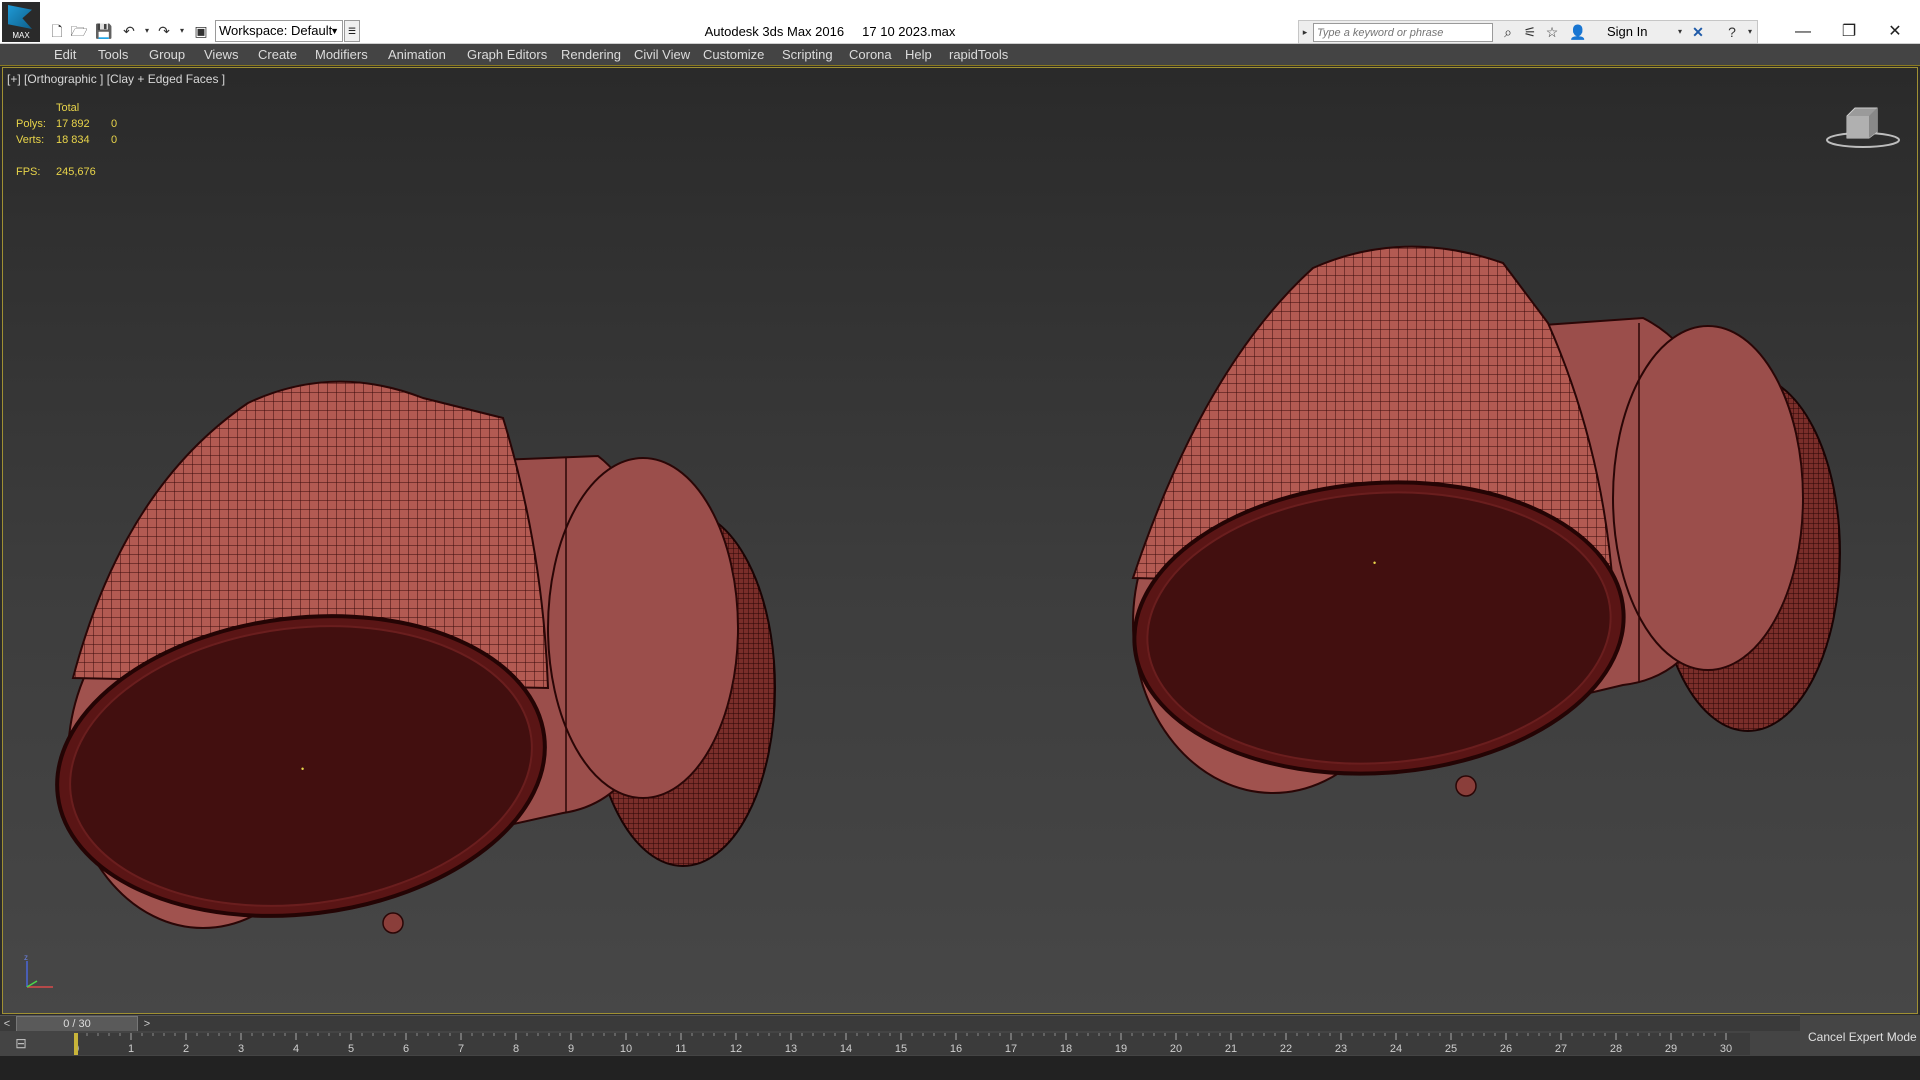  What do you see at coordinates (76, 1044) in the screenshot?
I see `current-frame-marker` at bounding box center [76, 1044].